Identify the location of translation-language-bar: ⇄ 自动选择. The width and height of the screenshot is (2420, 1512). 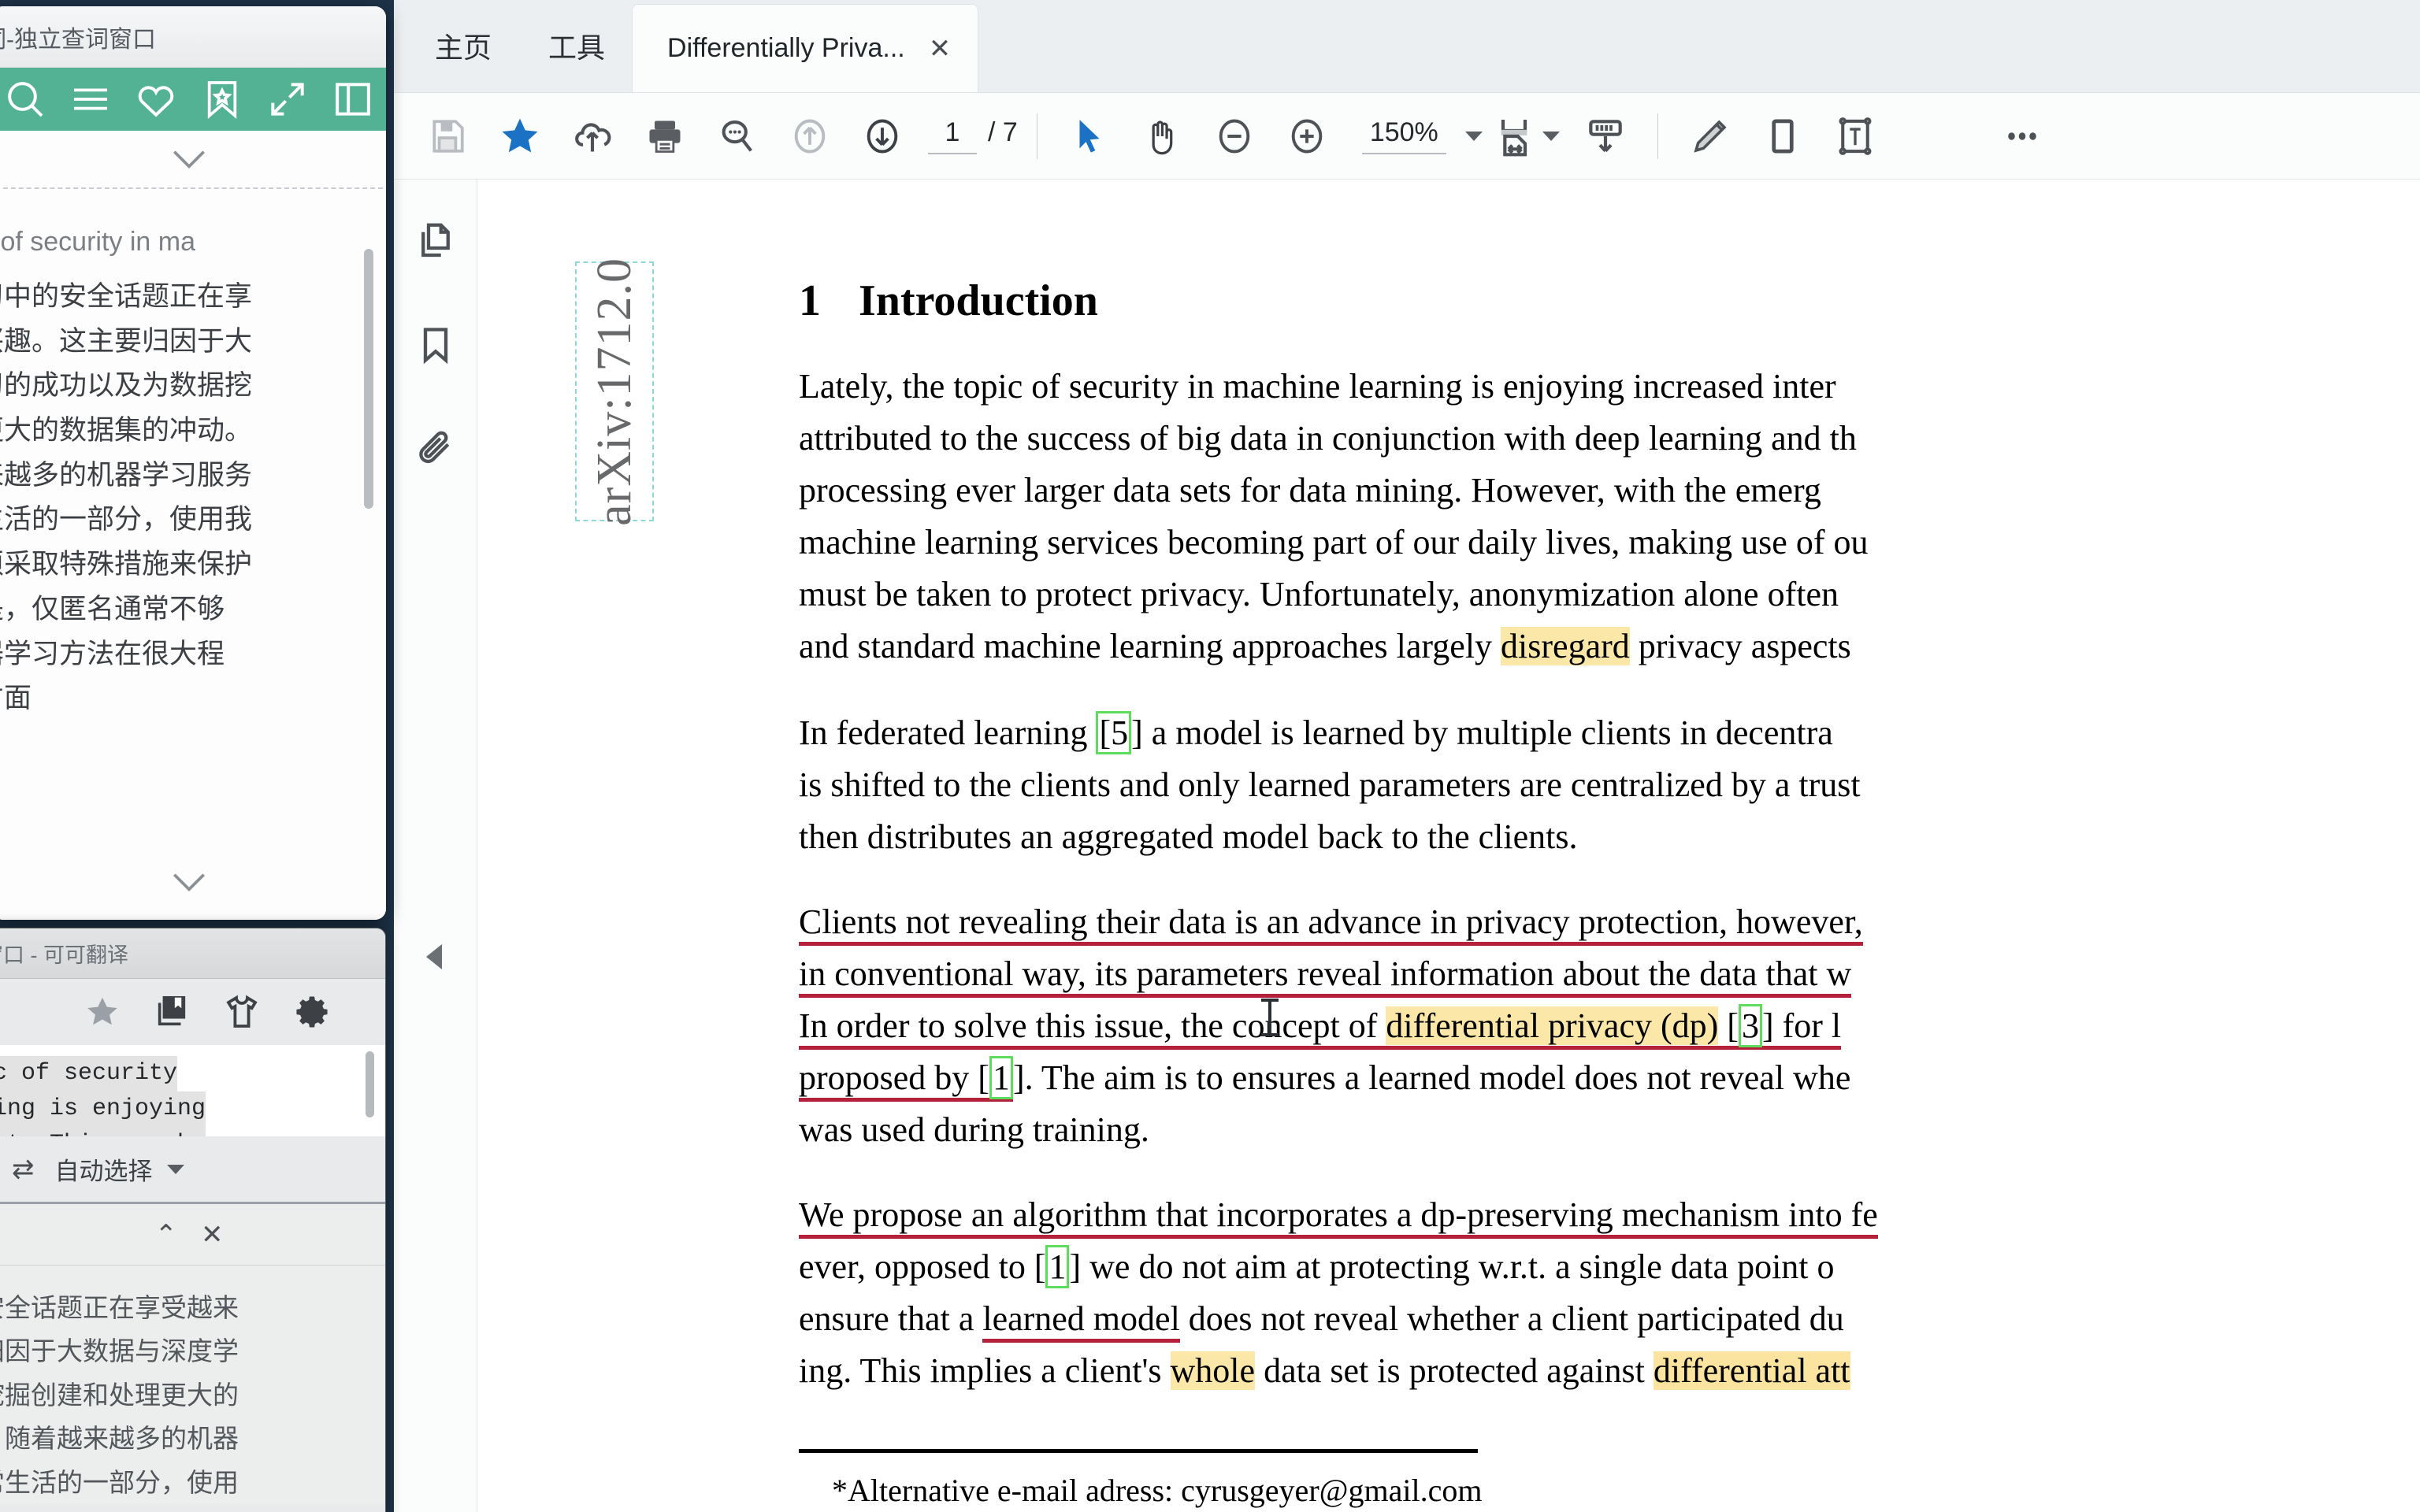
(192, 1170).